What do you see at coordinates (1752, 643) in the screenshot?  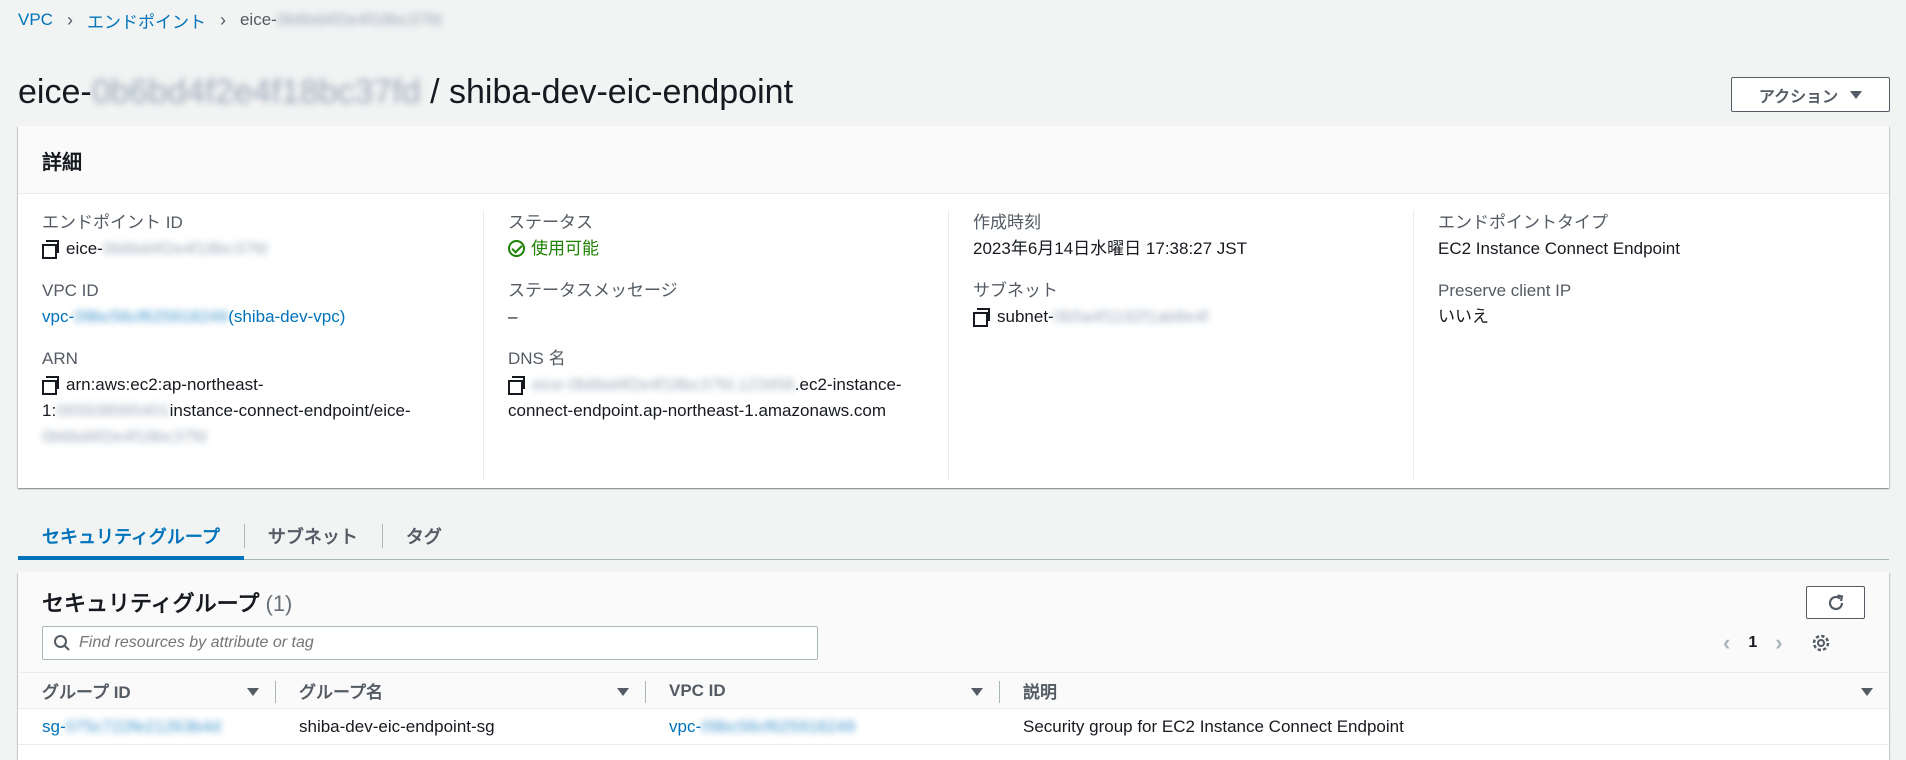 I see `current-page: 1` at bounding box center [1752, 643].